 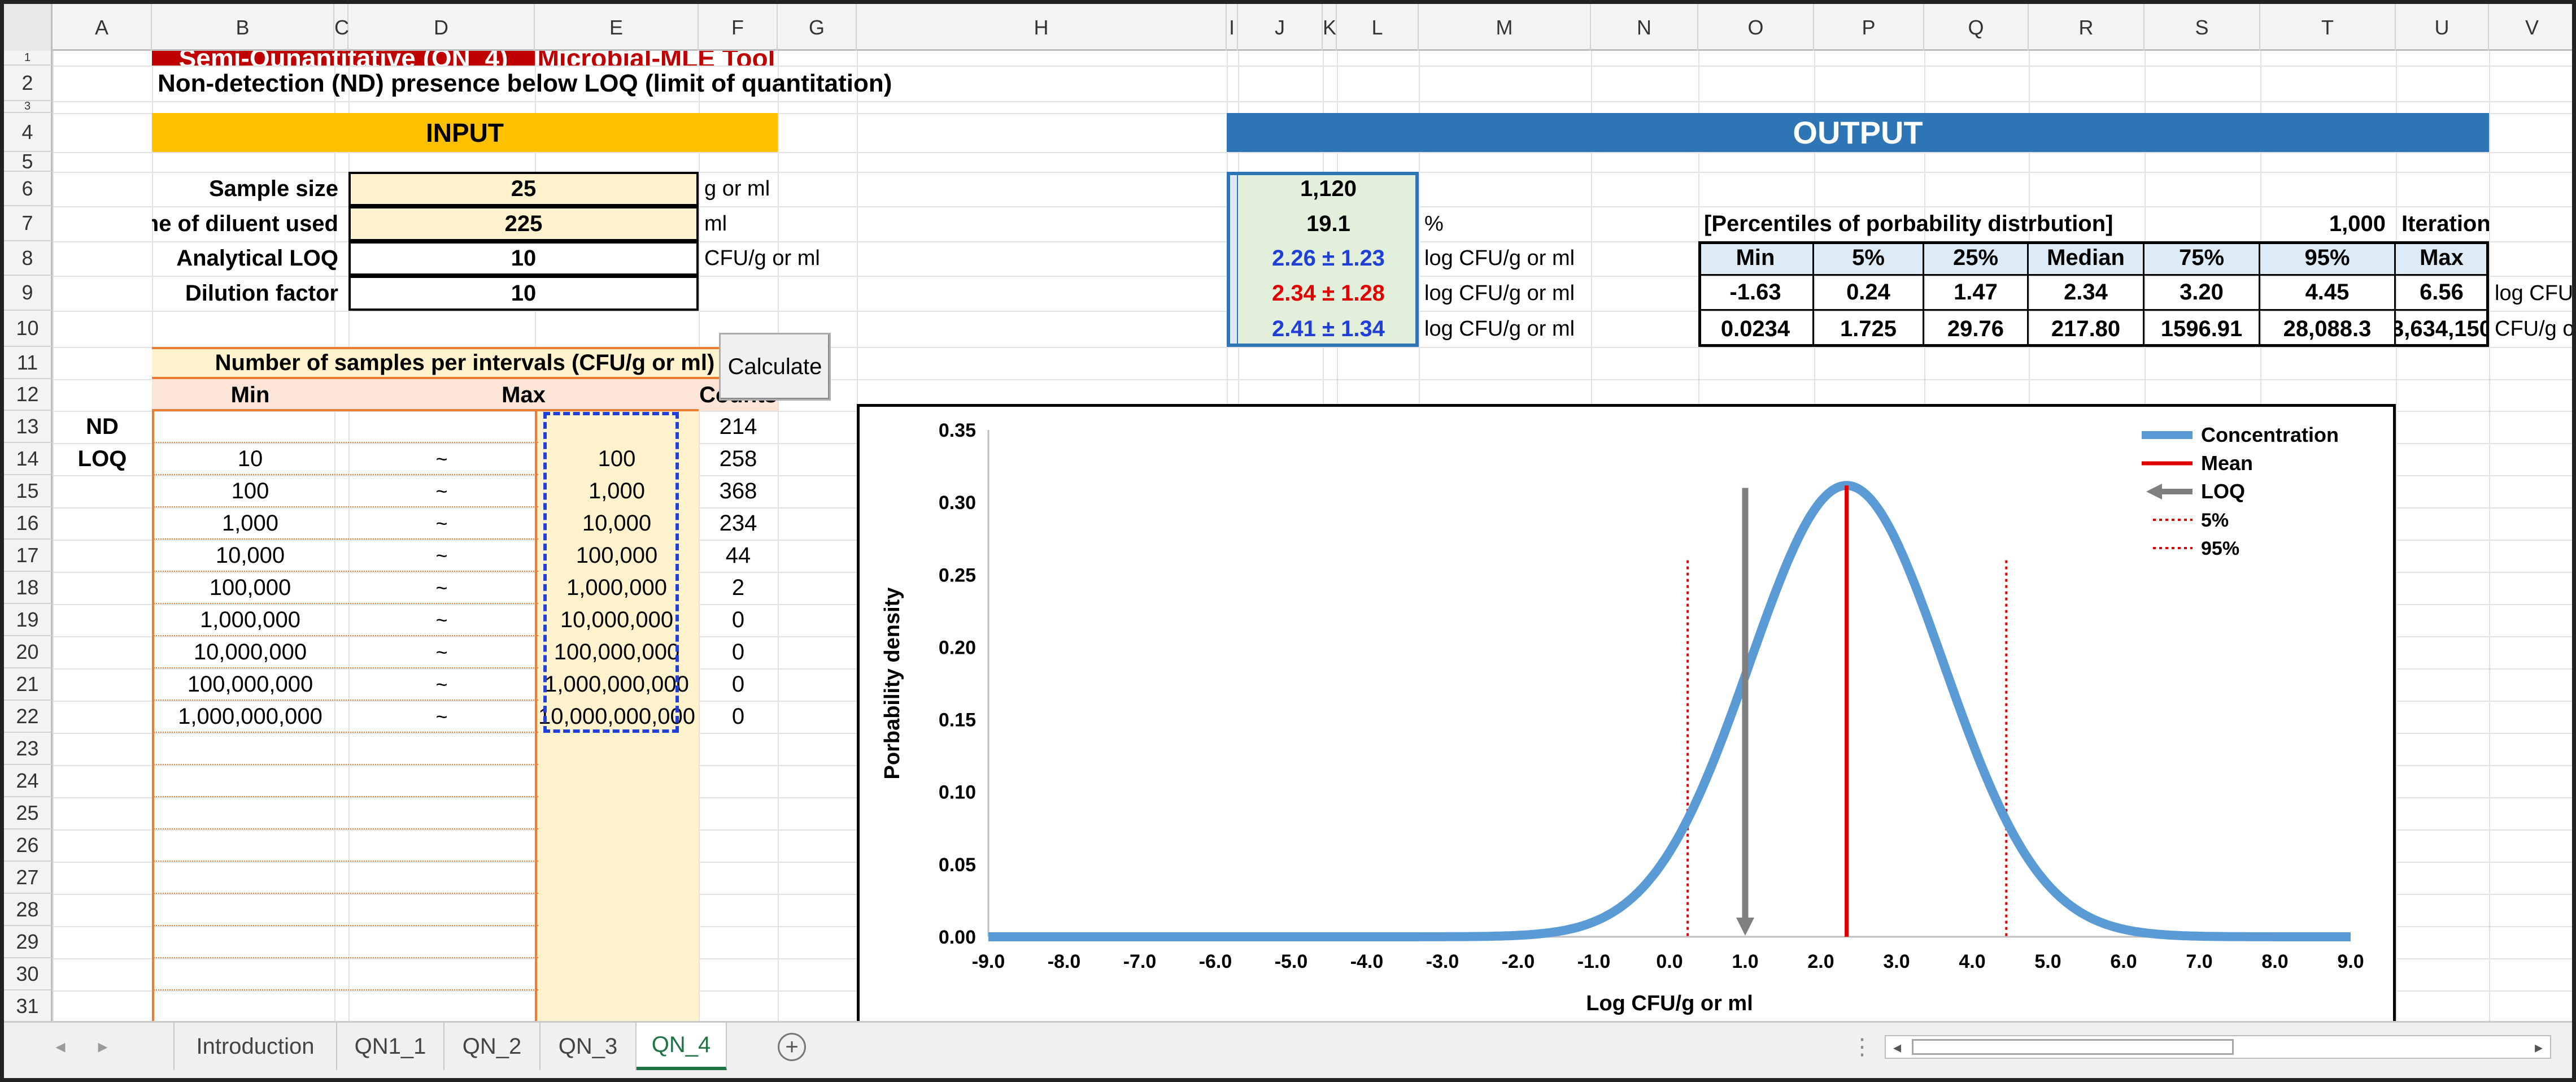 What do you see at coordinates (28, 293) in the screenshot?
I see `row-header: 9` at bounding box center [28, 293].